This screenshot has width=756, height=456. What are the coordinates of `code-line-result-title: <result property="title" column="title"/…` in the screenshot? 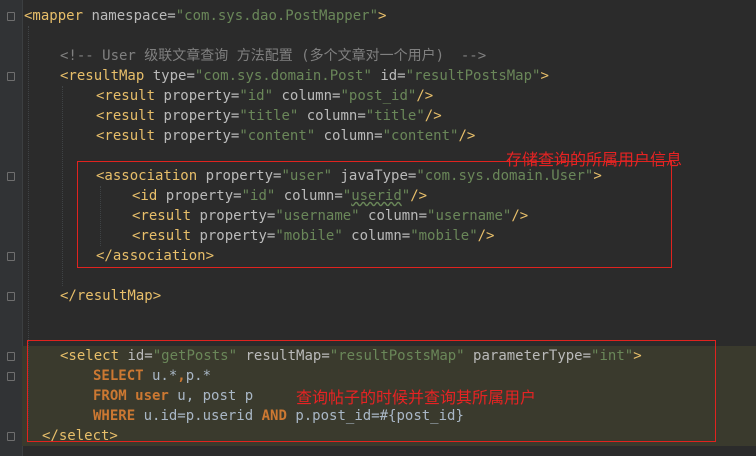 It's located at (269, 116).